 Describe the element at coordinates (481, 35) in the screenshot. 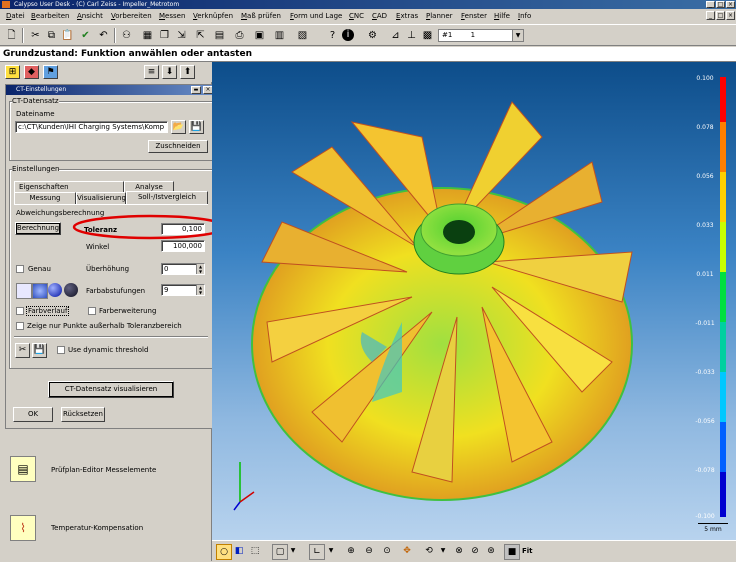

I see `stylus-combo: #1 1 ▼` at that location.